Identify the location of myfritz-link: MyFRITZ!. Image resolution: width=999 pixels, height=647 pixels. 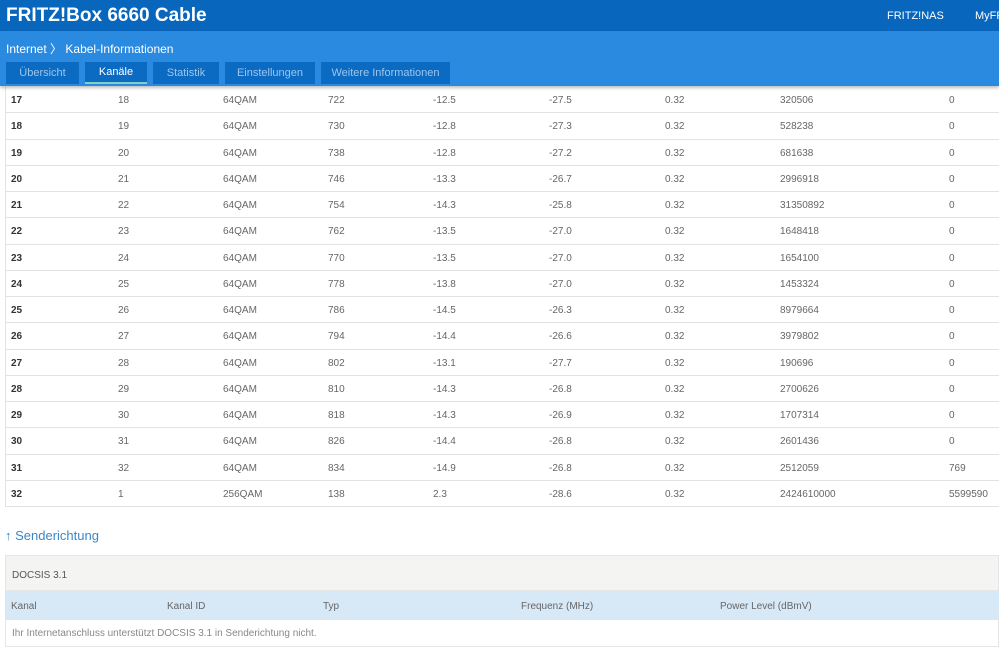
(987, 16).